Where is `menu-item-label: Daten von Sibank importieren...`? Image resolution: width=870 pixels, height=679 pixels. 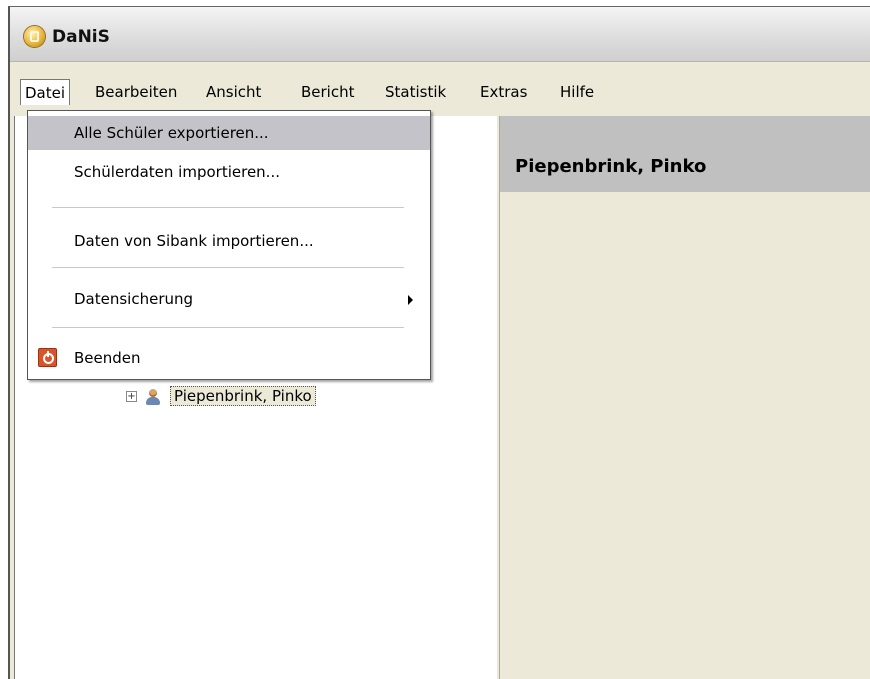
menu-item-label: Daten von Sibank importieren... is located at coordinates (194, 241).